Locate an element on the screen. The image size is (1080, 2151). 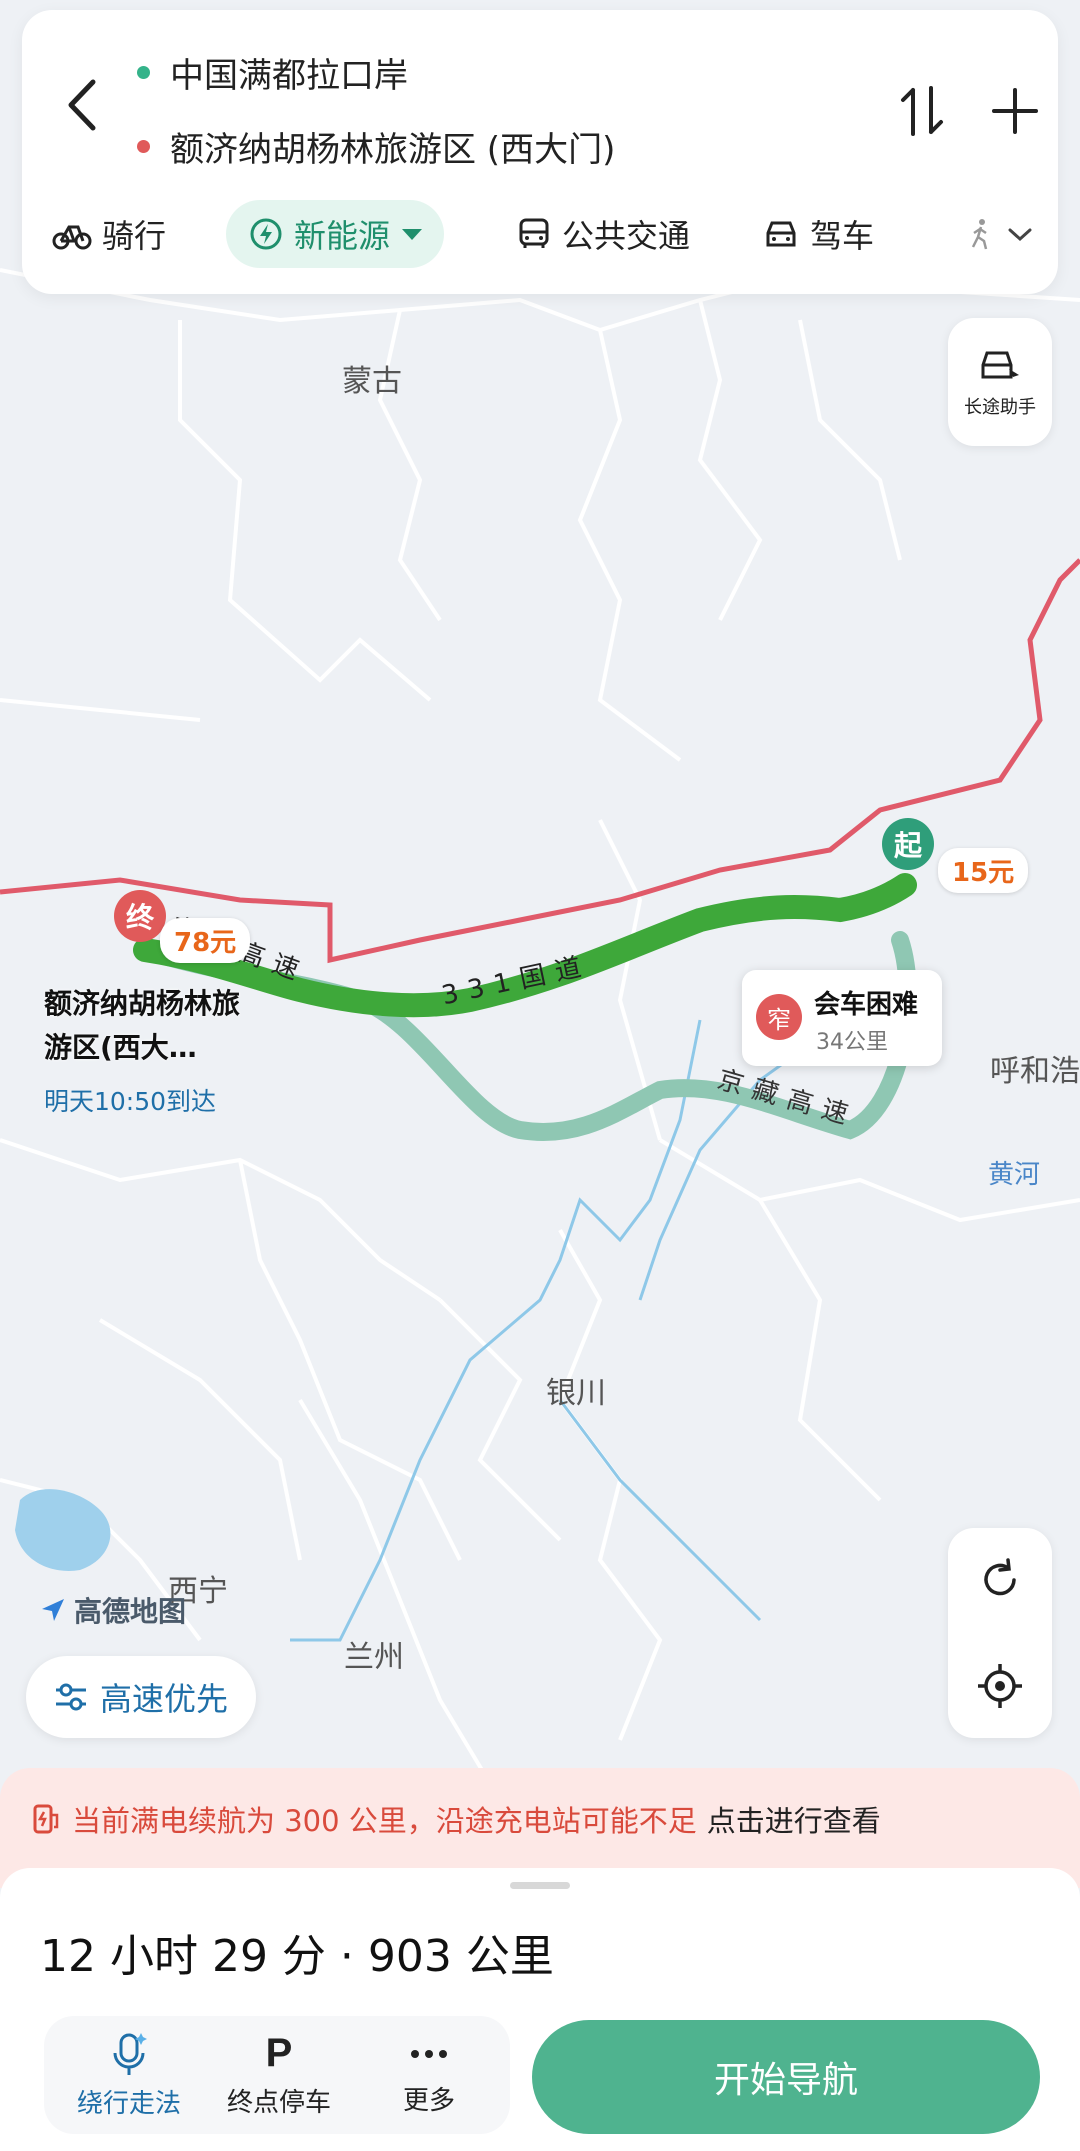
detour-button: 绕行走法 is located at coordinates (129, 2075).